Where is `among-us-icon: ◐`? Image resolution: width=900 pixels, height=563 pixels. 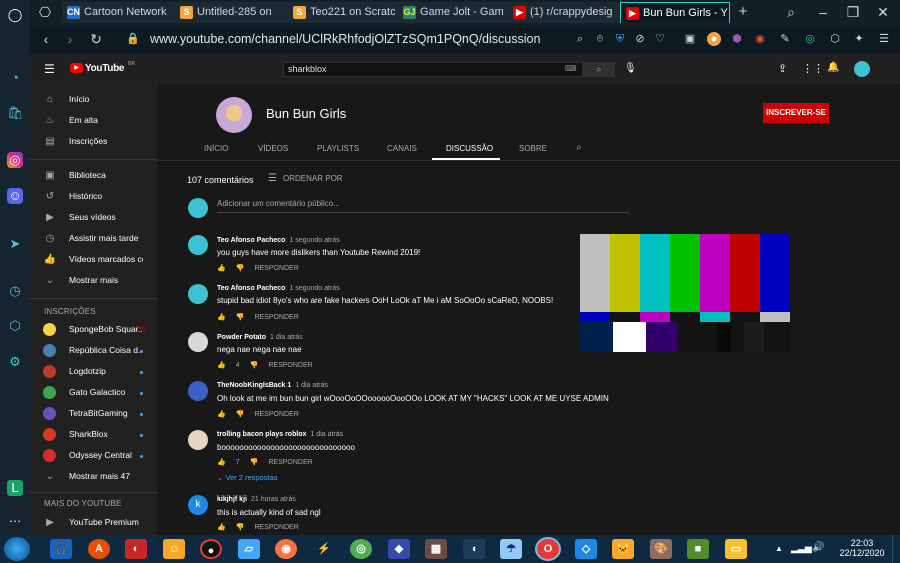
among-us-icon: ◐ is located at coordinates (136, 549).